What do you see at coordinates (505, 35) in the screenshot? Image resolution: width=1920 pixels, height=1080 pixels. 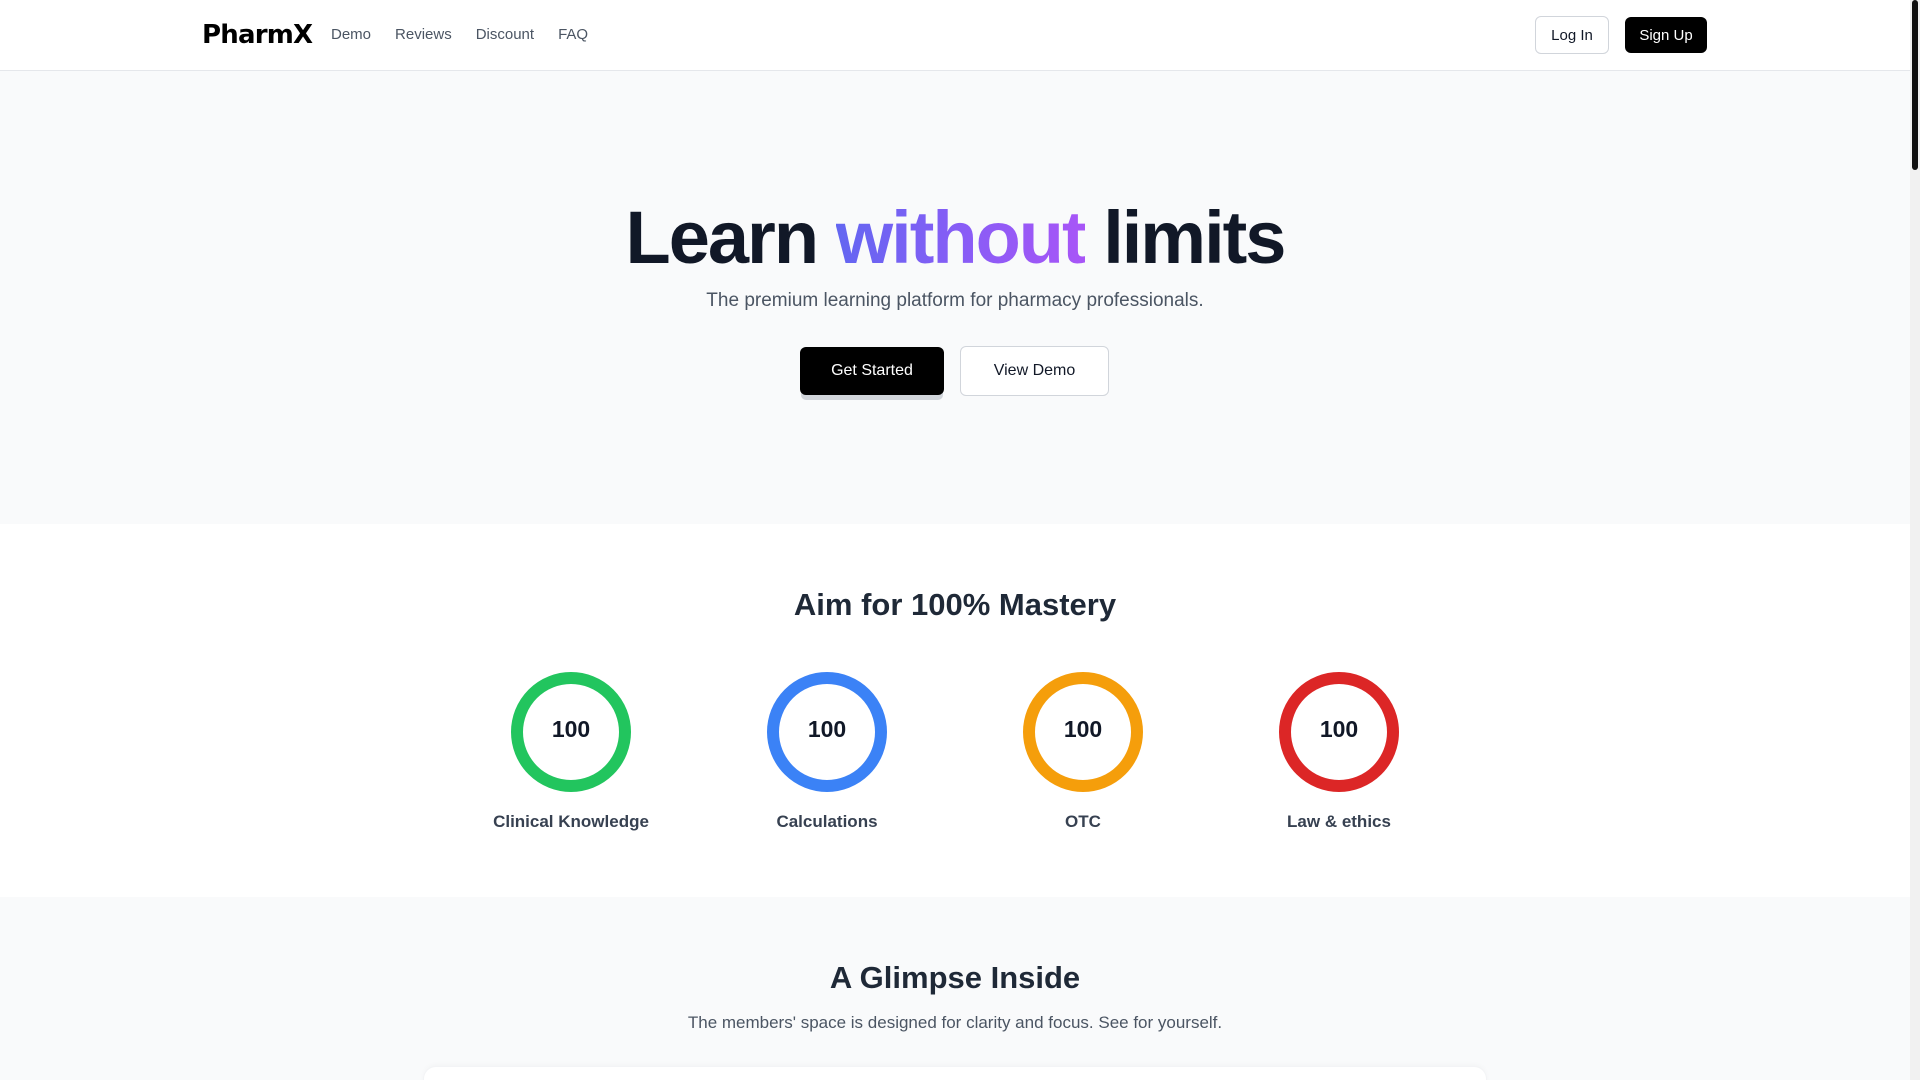 I see `nav-link-discount: Discount` at bounding box center [505, 35].